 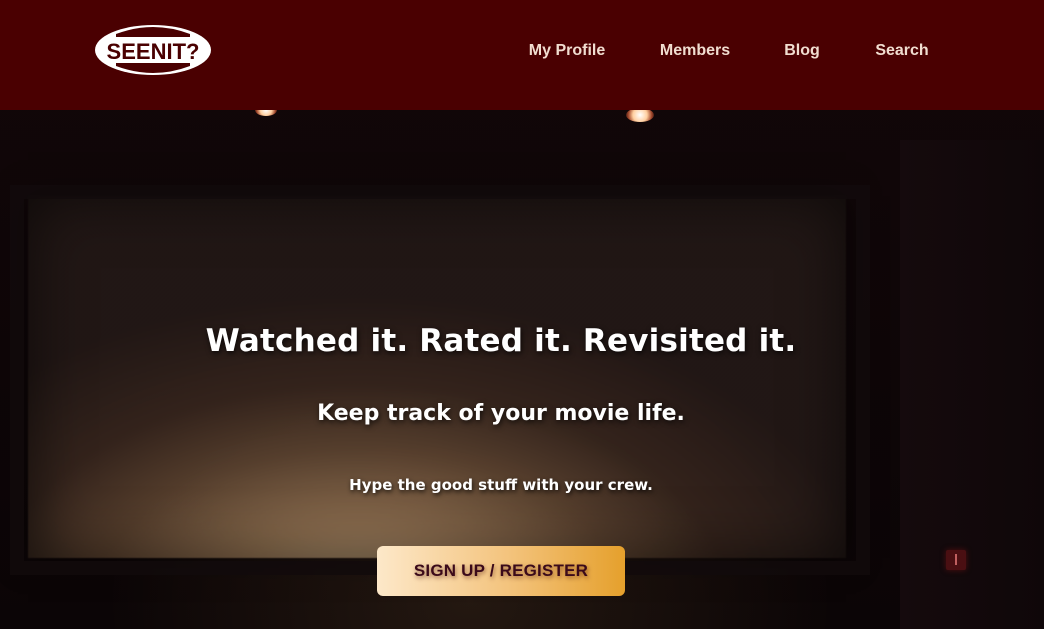 What do you see at coordinates (501, 341) in the screenshot?
I see `hero-headline: Watched it. Rated it. Revisited it.` at bounding box center [501, 341].